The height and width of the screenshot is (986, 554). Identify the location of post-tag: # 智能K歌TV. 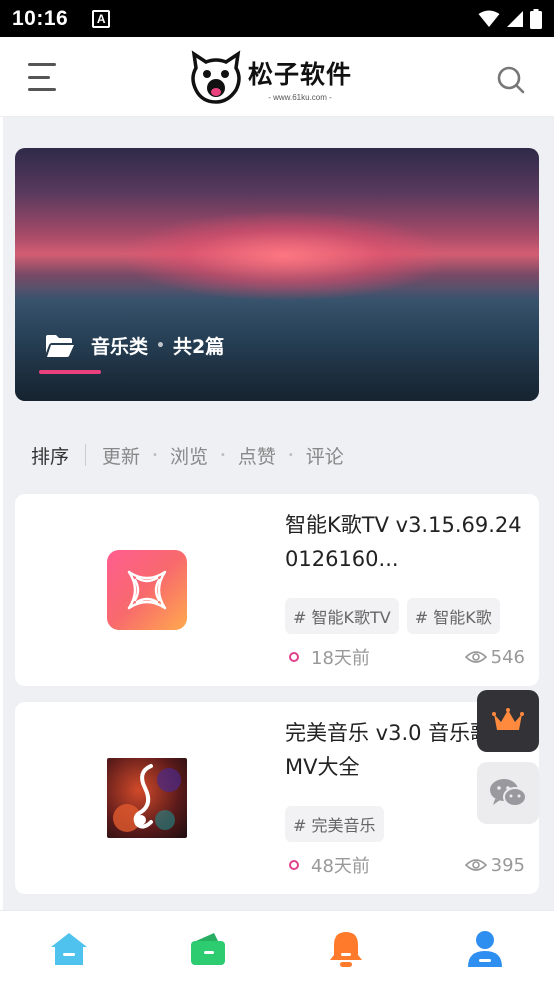
(342, 616).